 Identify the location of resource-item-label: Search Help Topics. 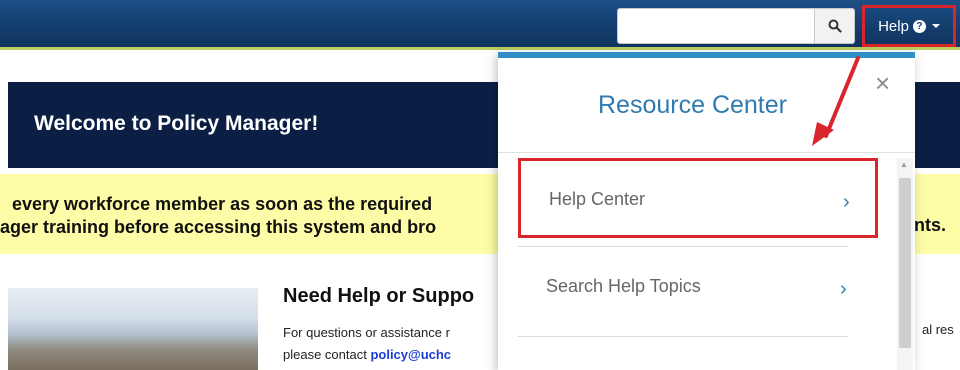
(623, 286).